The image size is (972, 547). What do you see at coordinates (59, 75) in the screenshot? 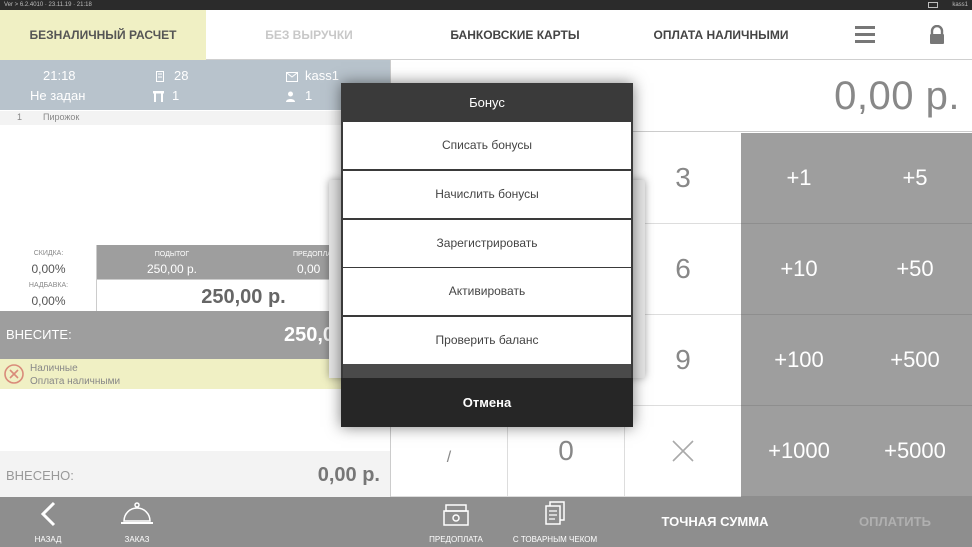
I see `order-time: 21:18` at bounding box center [59, 75].